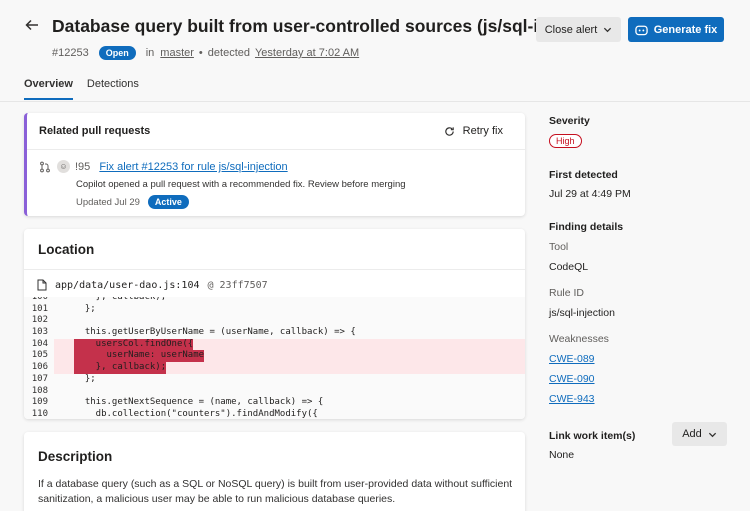  What do you see at coordinates (572, 379) in the screenshot?
I see `weakness-link-cwe-090: CWE-090` at bounding box center [572, 379].